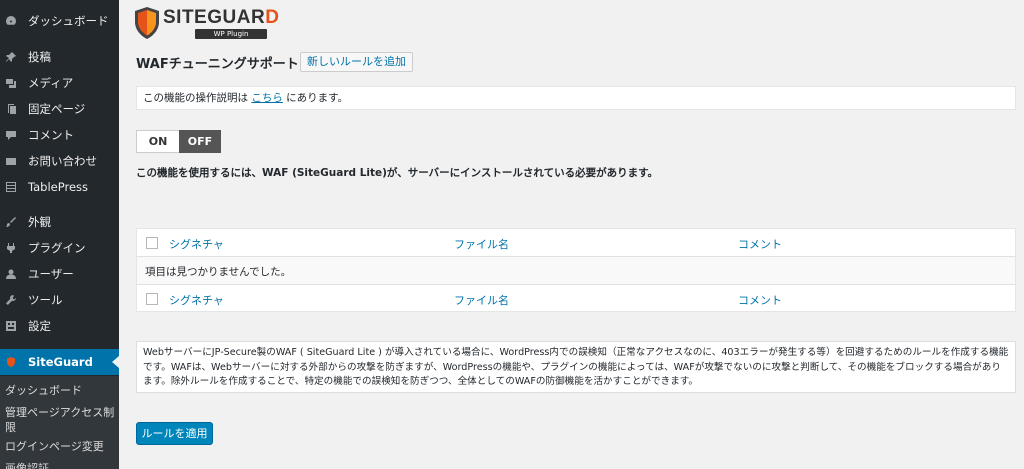  I want to click on sidebar-item-pages: 固定ページ, so click(59, 109).